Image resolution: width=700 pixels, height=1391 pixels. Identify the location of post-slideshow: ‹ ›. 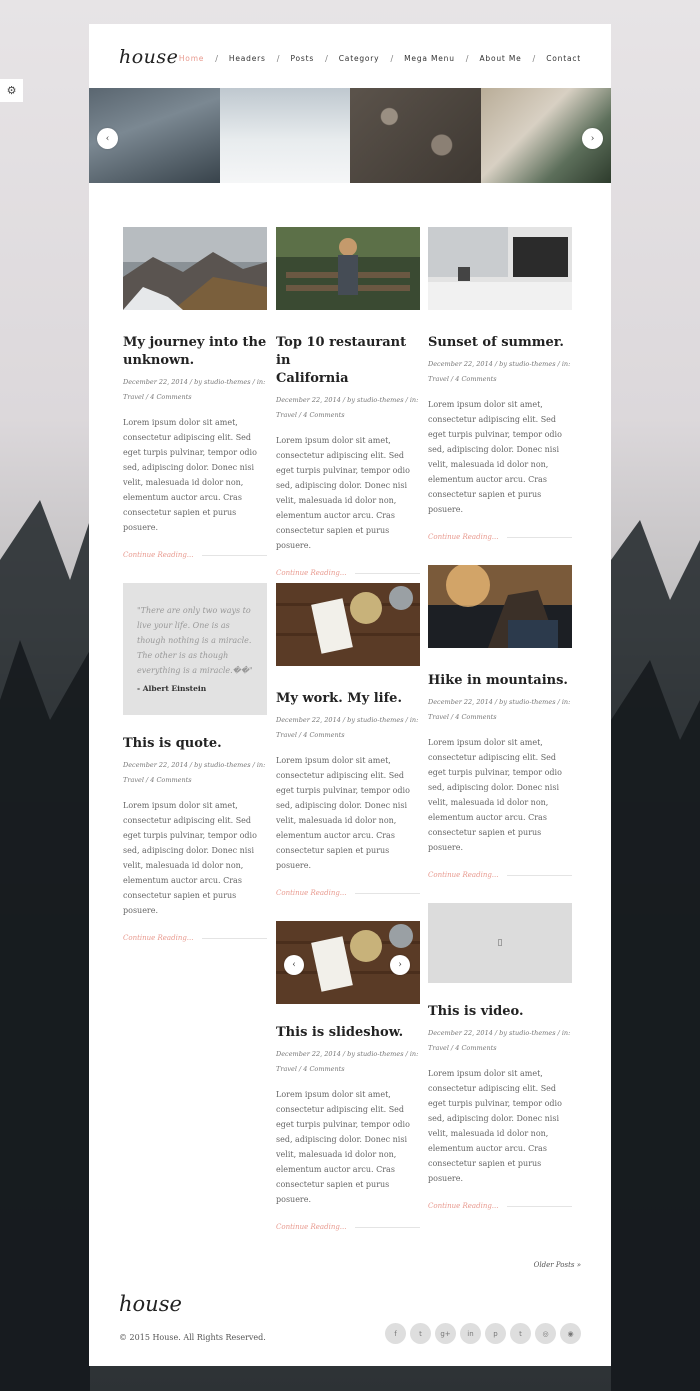
(348, 962).